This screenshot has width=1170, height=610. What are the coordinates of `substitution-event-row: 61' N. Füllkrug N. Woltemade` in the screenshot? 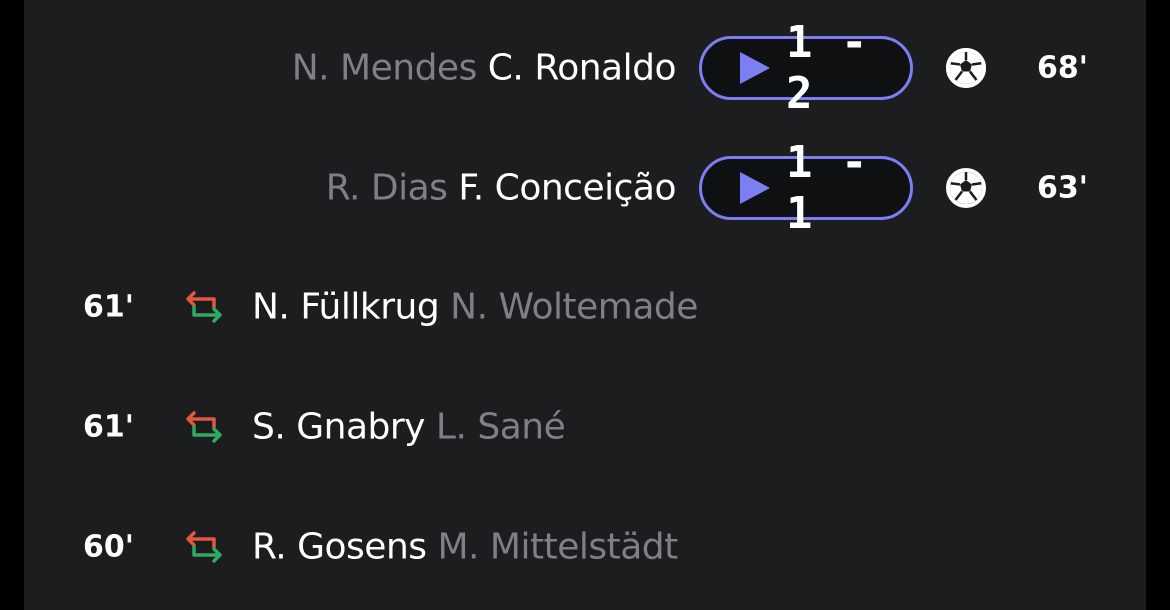 It's located at (585, 307).